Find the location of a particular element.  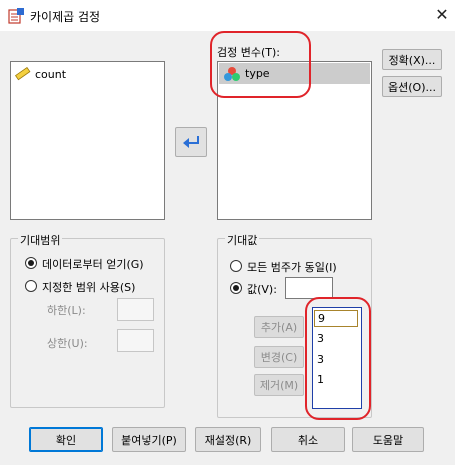

help-button: 도움말 is located at coordinates (388, 439).